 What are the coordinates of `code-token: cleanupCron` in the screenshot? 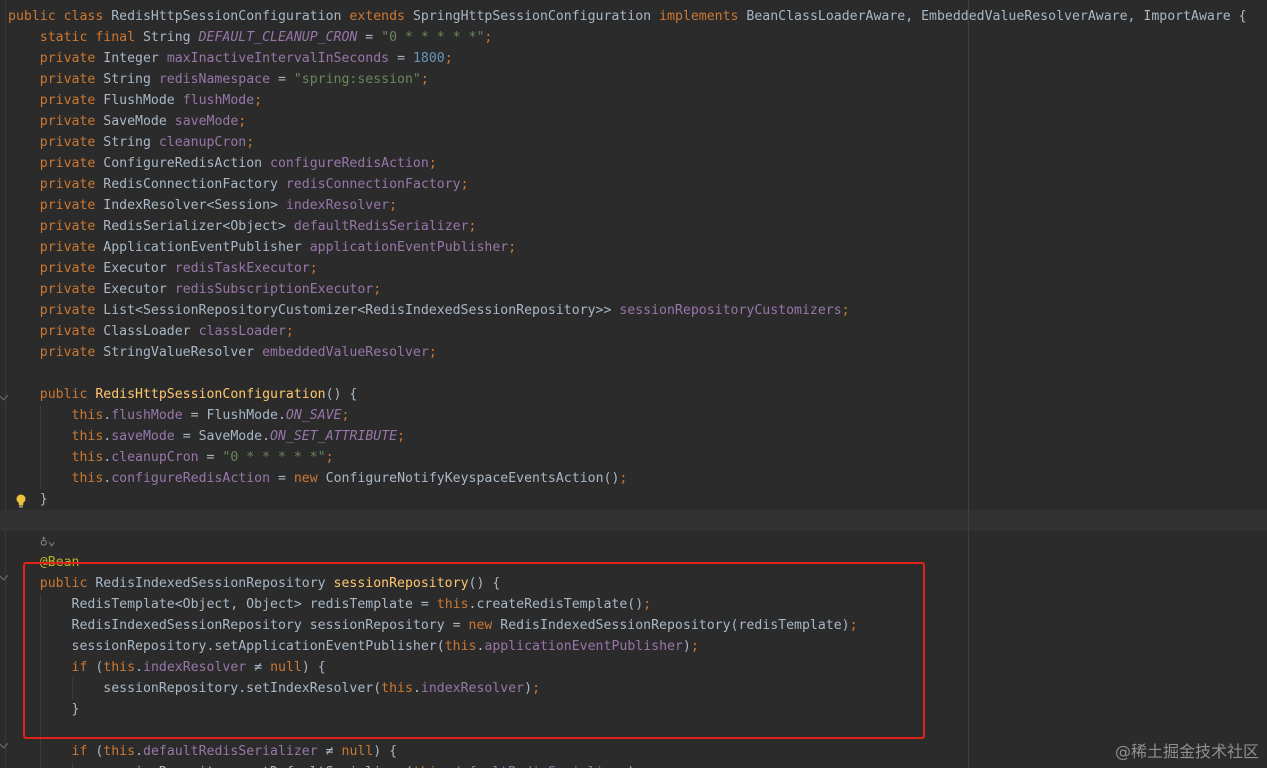 It's located at (202, 142).